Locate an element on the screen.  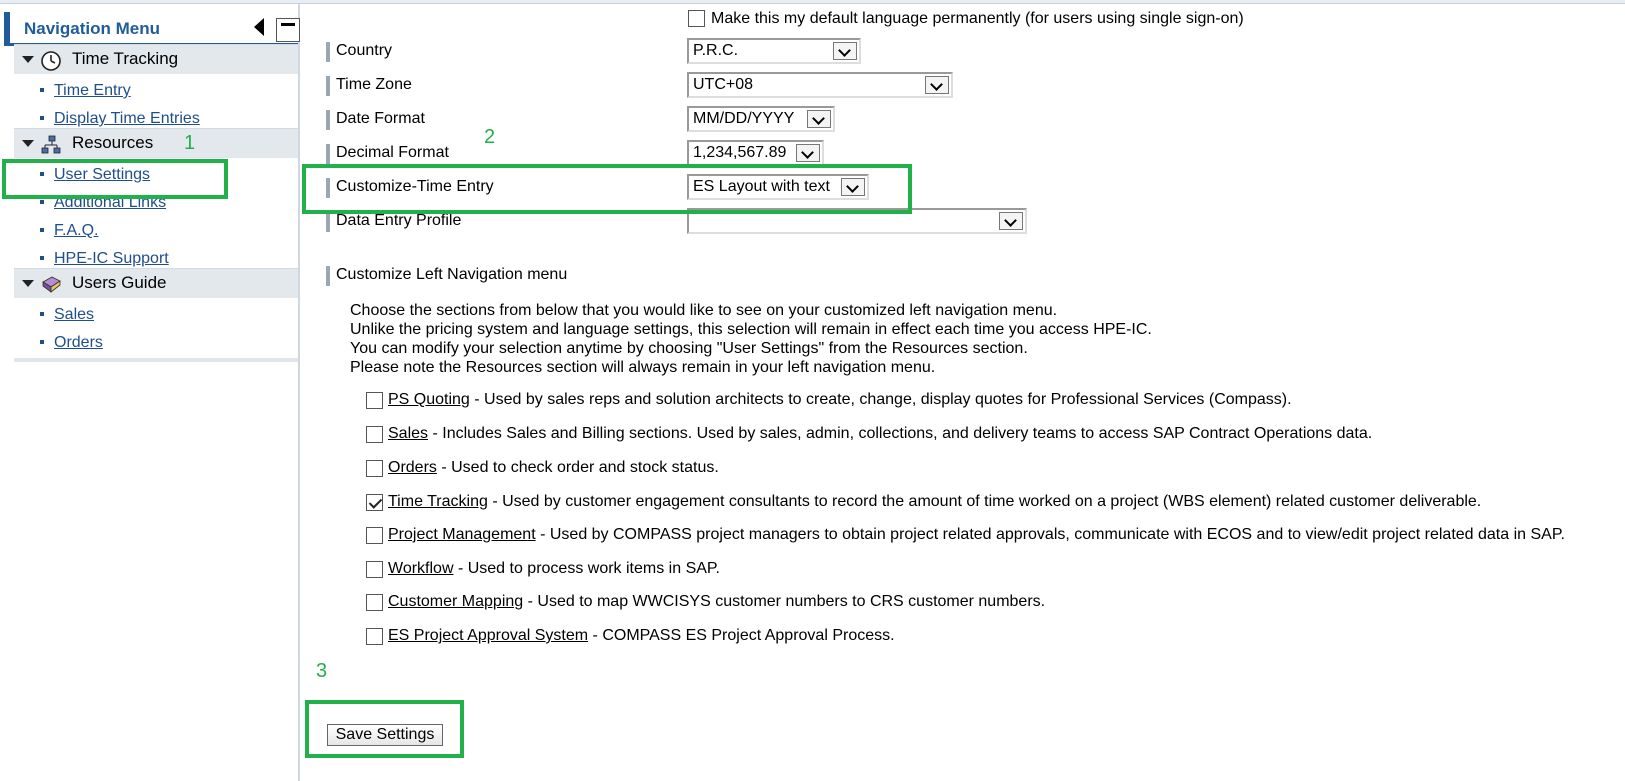
section-label: Time Tracking is located at coordinates (125, 58).